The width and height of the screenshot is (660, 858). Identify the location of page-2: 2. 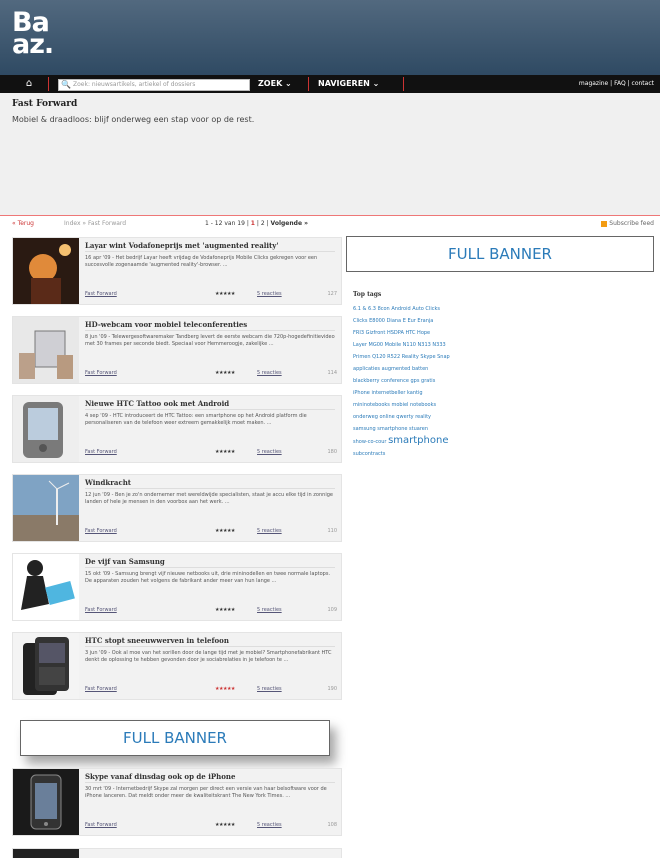
(263, 223).